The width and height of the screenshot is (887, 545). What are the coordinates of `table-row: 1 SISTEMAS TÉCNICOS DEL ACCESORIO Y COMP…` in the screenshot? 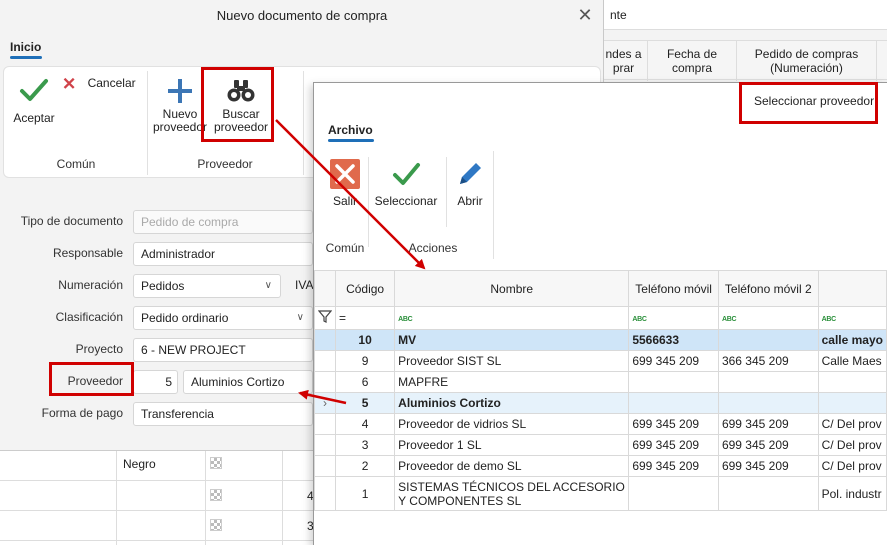 It's located at (600, 493).